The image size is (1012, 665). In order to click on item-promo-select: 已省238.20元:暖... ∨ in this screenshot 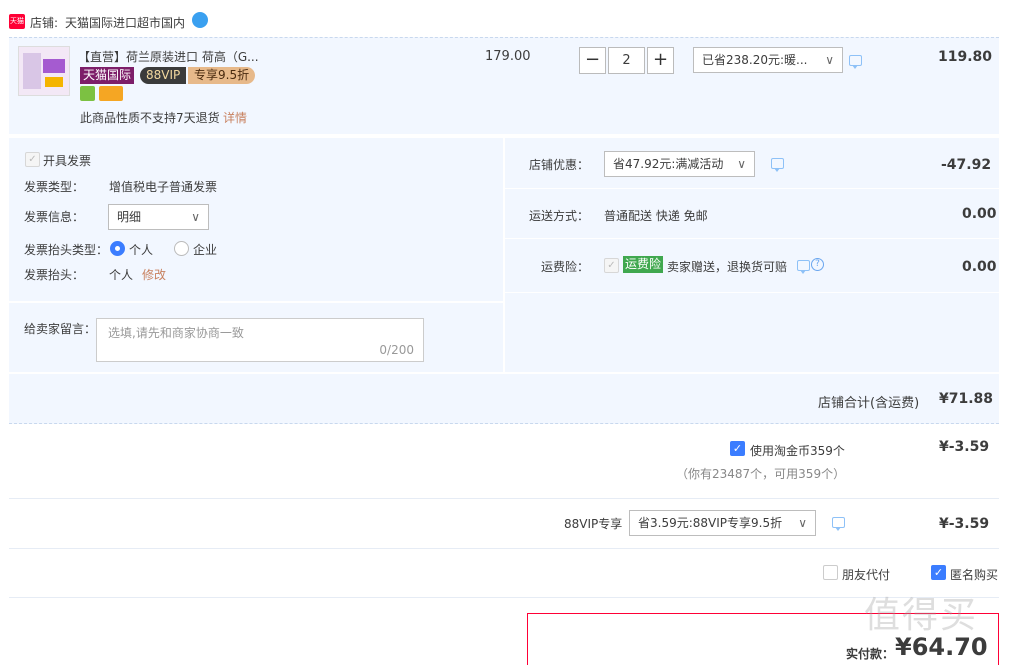, I will do `click(768, 60)`.